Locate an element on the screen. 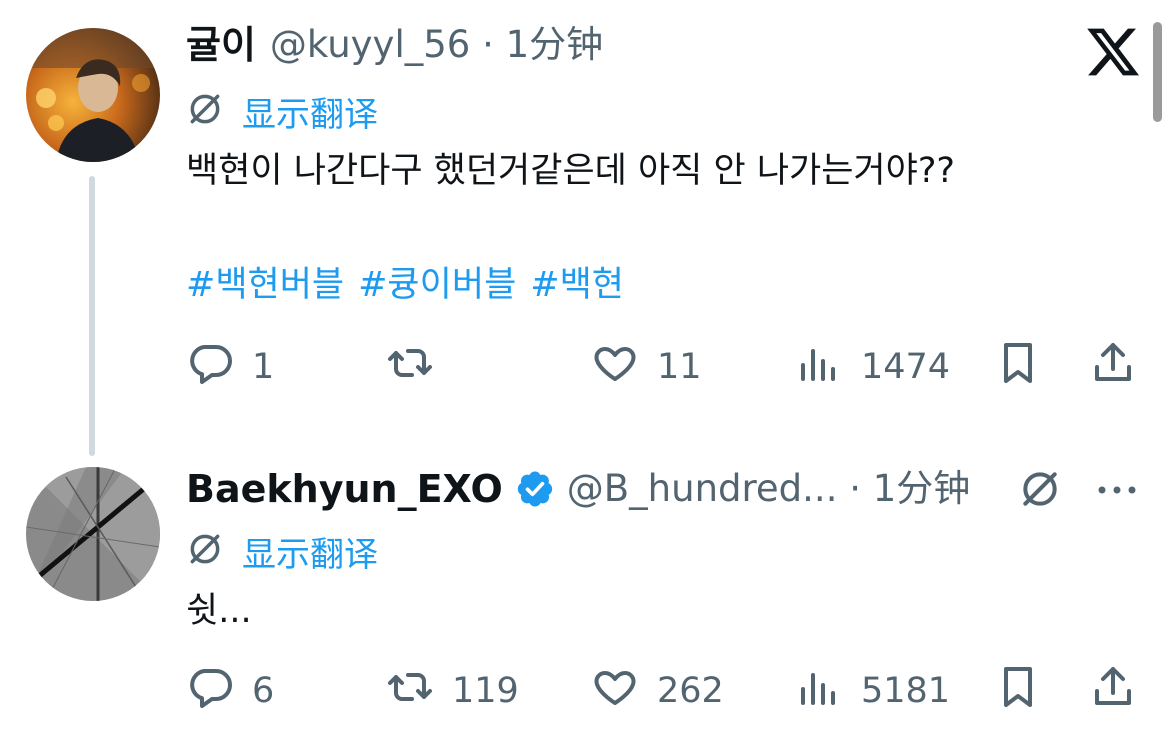 The image size is (1170, 739). repost-button: 119 is located at coordinates (452, 691).